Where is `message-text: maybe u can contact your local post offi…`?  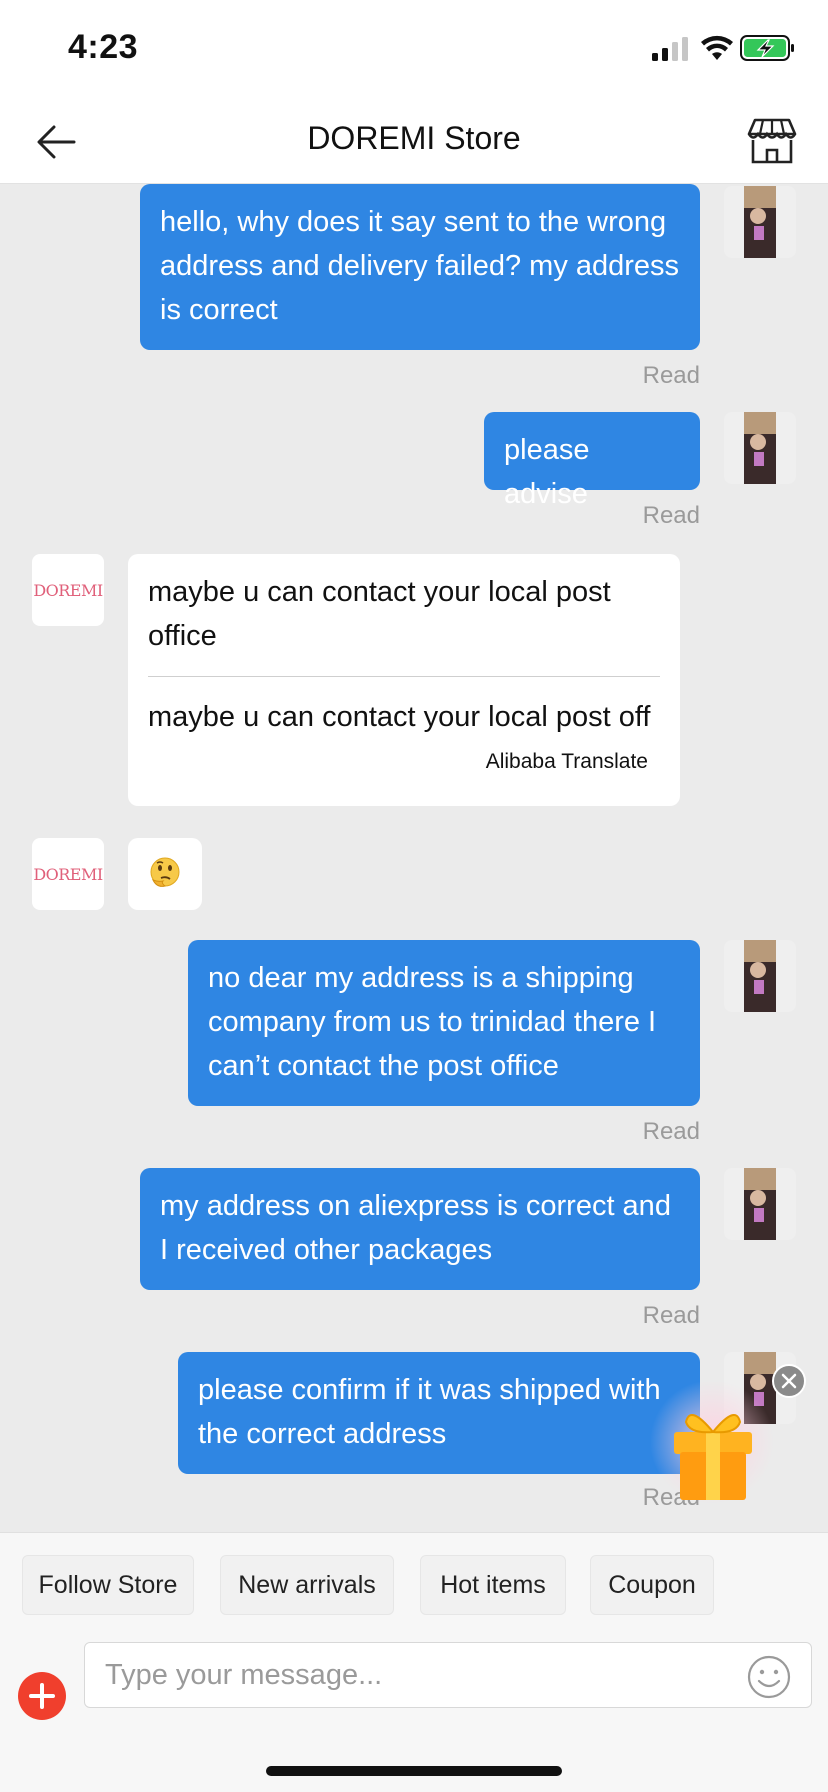 message-text: maybe u can contact your local post offi… is located at coordinates (379, 614).